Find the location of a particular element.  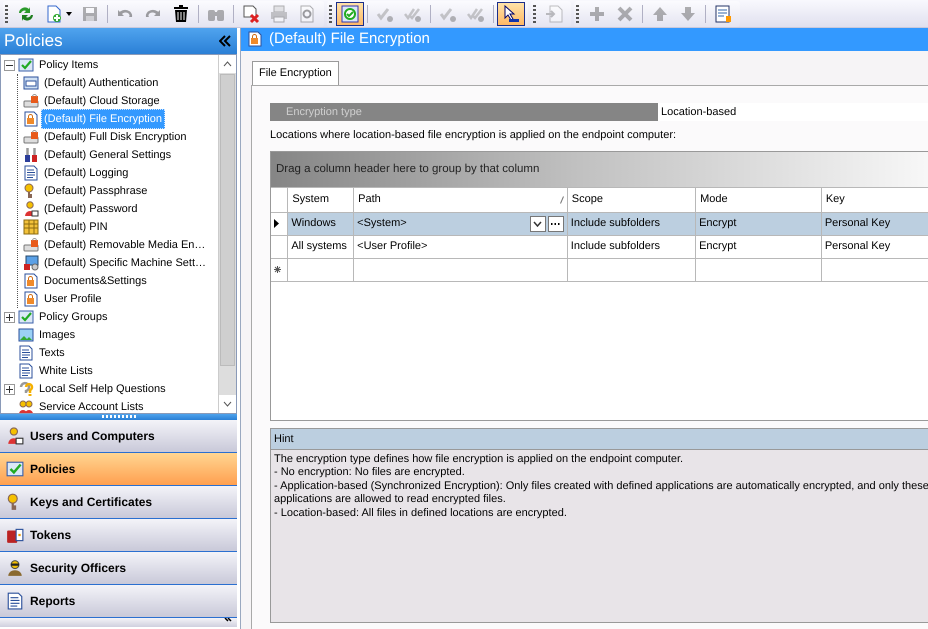

group-by-area: Drag a column header here to group by that column is located at coordinates (599, 169).